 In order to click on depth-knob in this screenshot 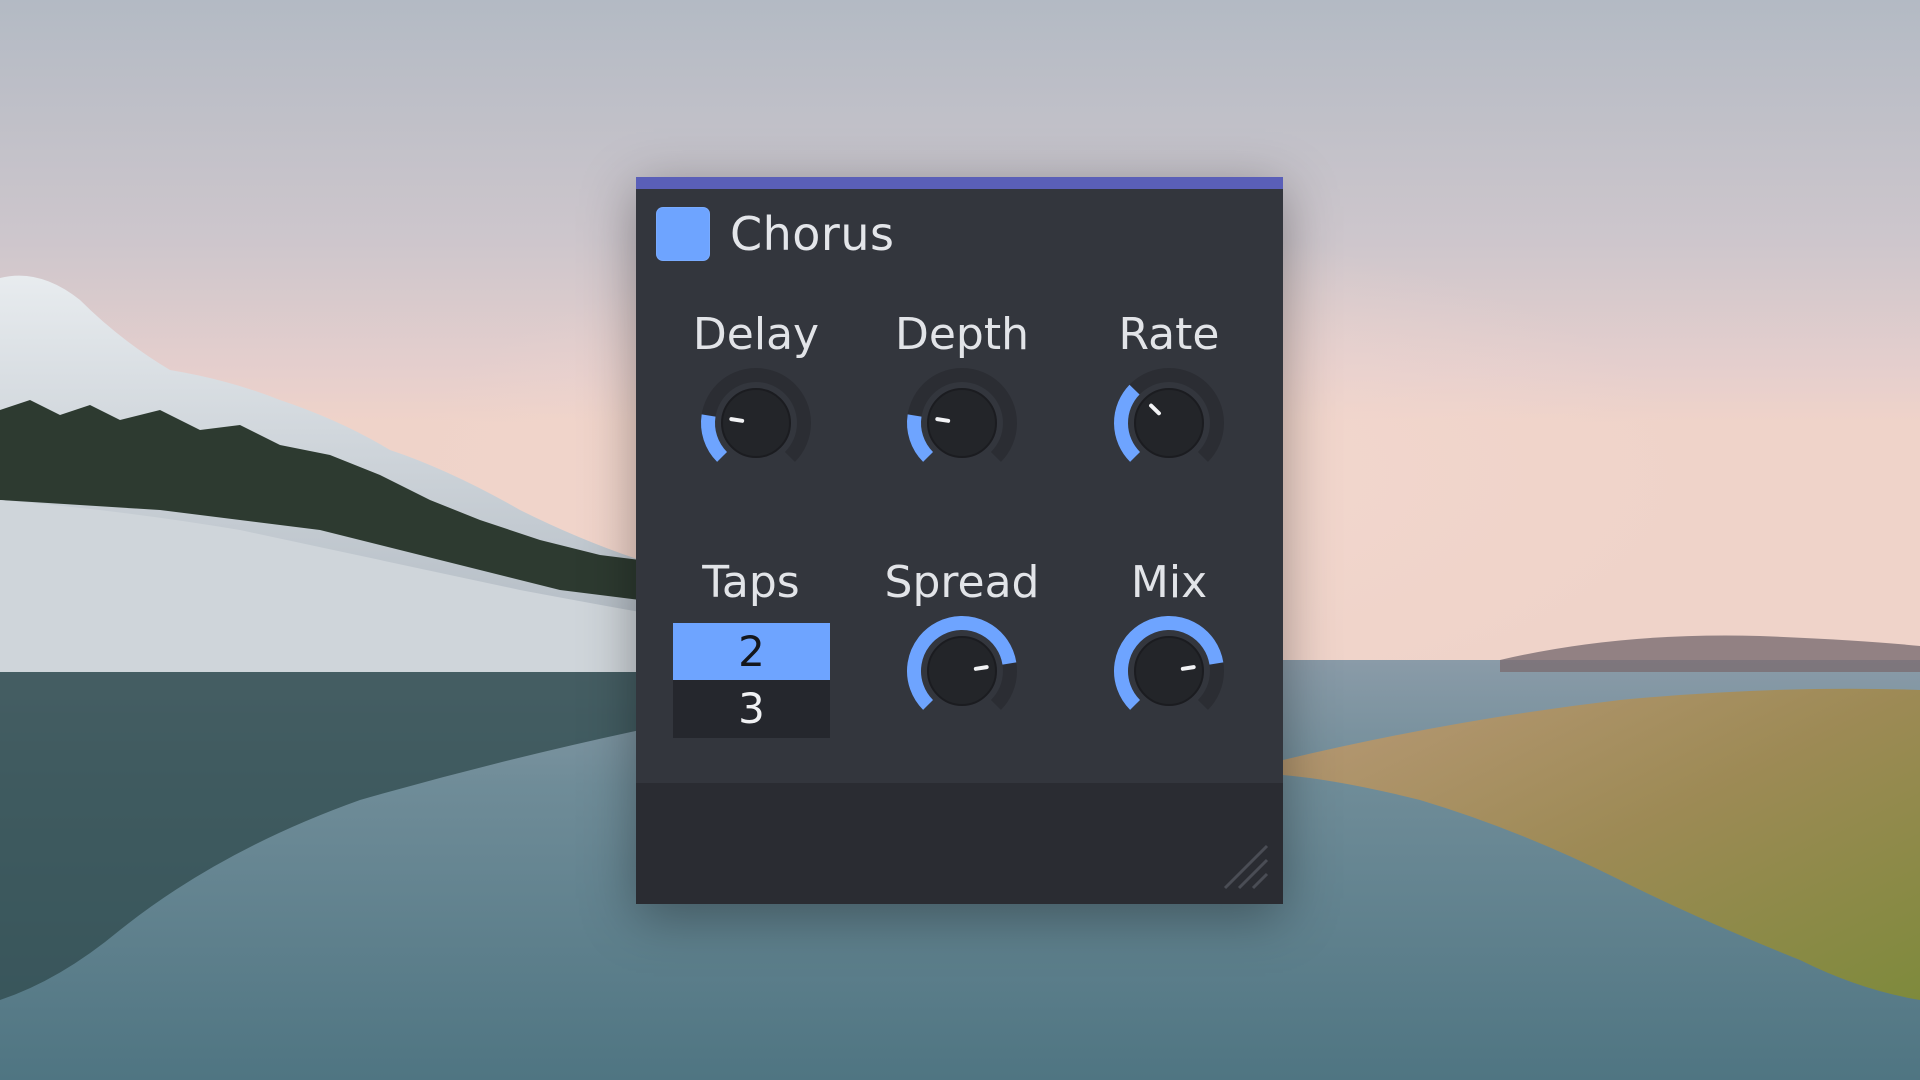, I will do `click(962, 423)`.